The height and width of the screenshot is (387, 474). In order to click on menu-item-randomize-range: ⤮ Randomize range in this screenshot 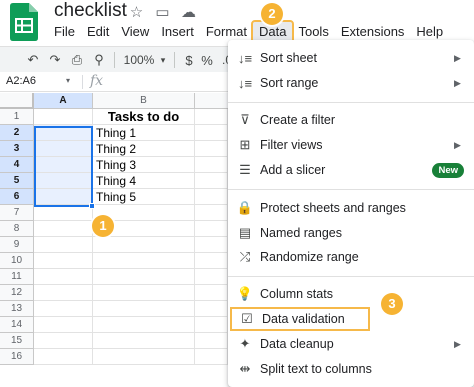, I will do `click(351, 257)`.